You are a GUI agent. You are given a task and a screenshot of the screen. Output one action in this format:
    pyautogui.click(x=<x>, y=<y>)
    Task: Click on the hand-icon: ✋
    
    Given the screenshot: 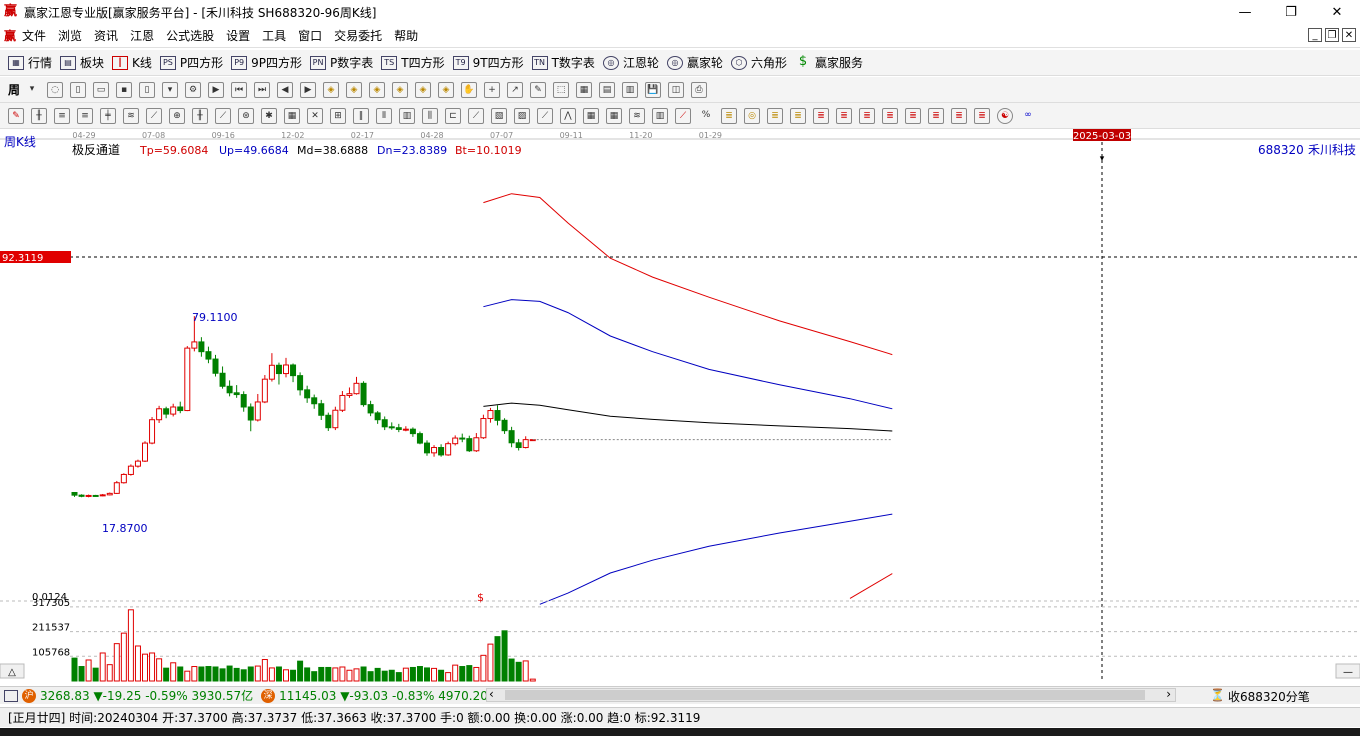 What is the action you would take?
    pyautogui.click(x=469, y=89)
    